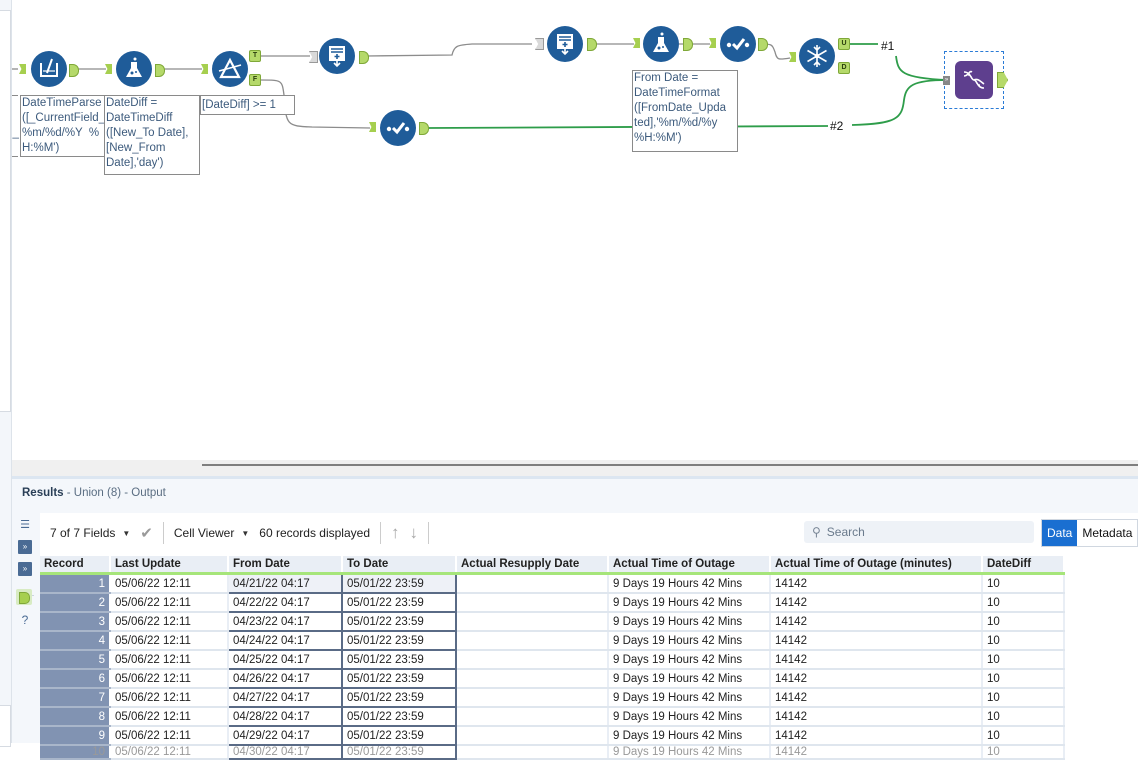 The height and width of the screenshot is (760, 1138). I want to click on cell-viewer-dropdown: Cell Viewer ▼, so click(211, 533).